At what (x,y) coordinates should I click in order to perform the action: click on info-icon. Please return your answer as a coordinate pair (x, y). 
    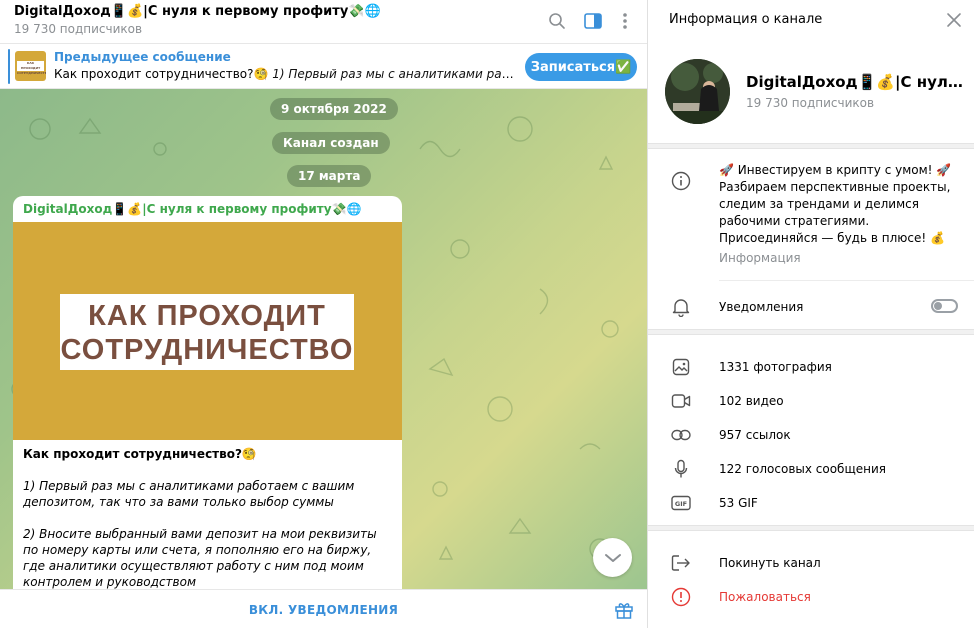
    Looking at the image, I should click on (681, 181).